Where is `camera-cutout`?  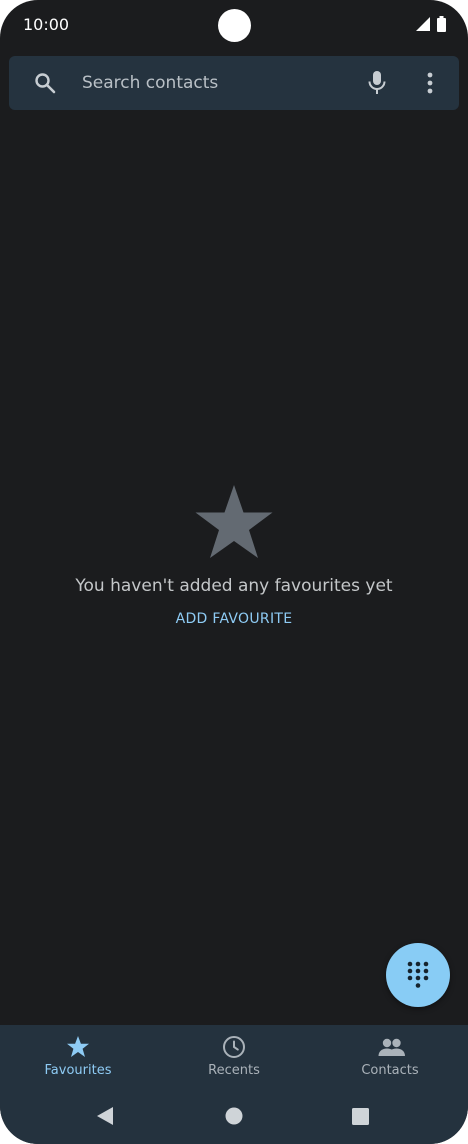 camera-cutout is located at coordinates (234, 25).